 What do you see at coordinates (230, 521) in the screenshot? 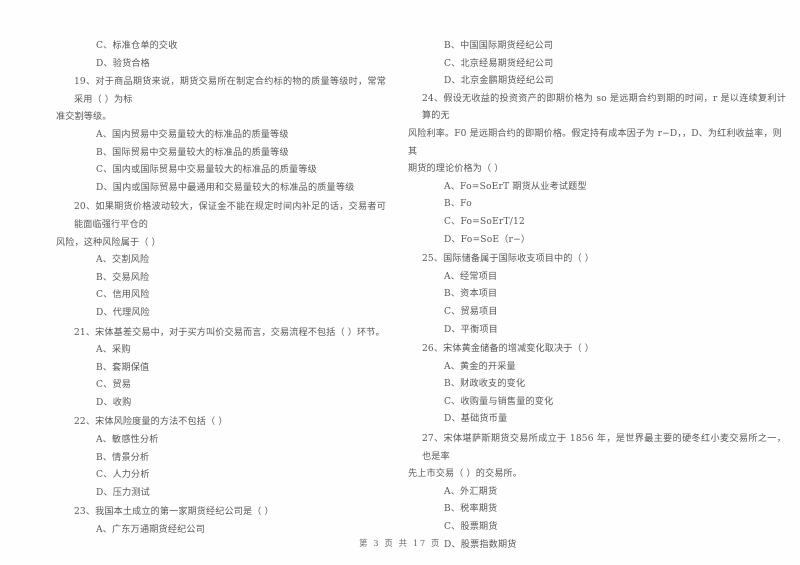
I see `question-23: 23、我国本土成立的第一家期货经纪公司是（ ） A、广东万通期货经纪公司` at bounding box center [230, 521].